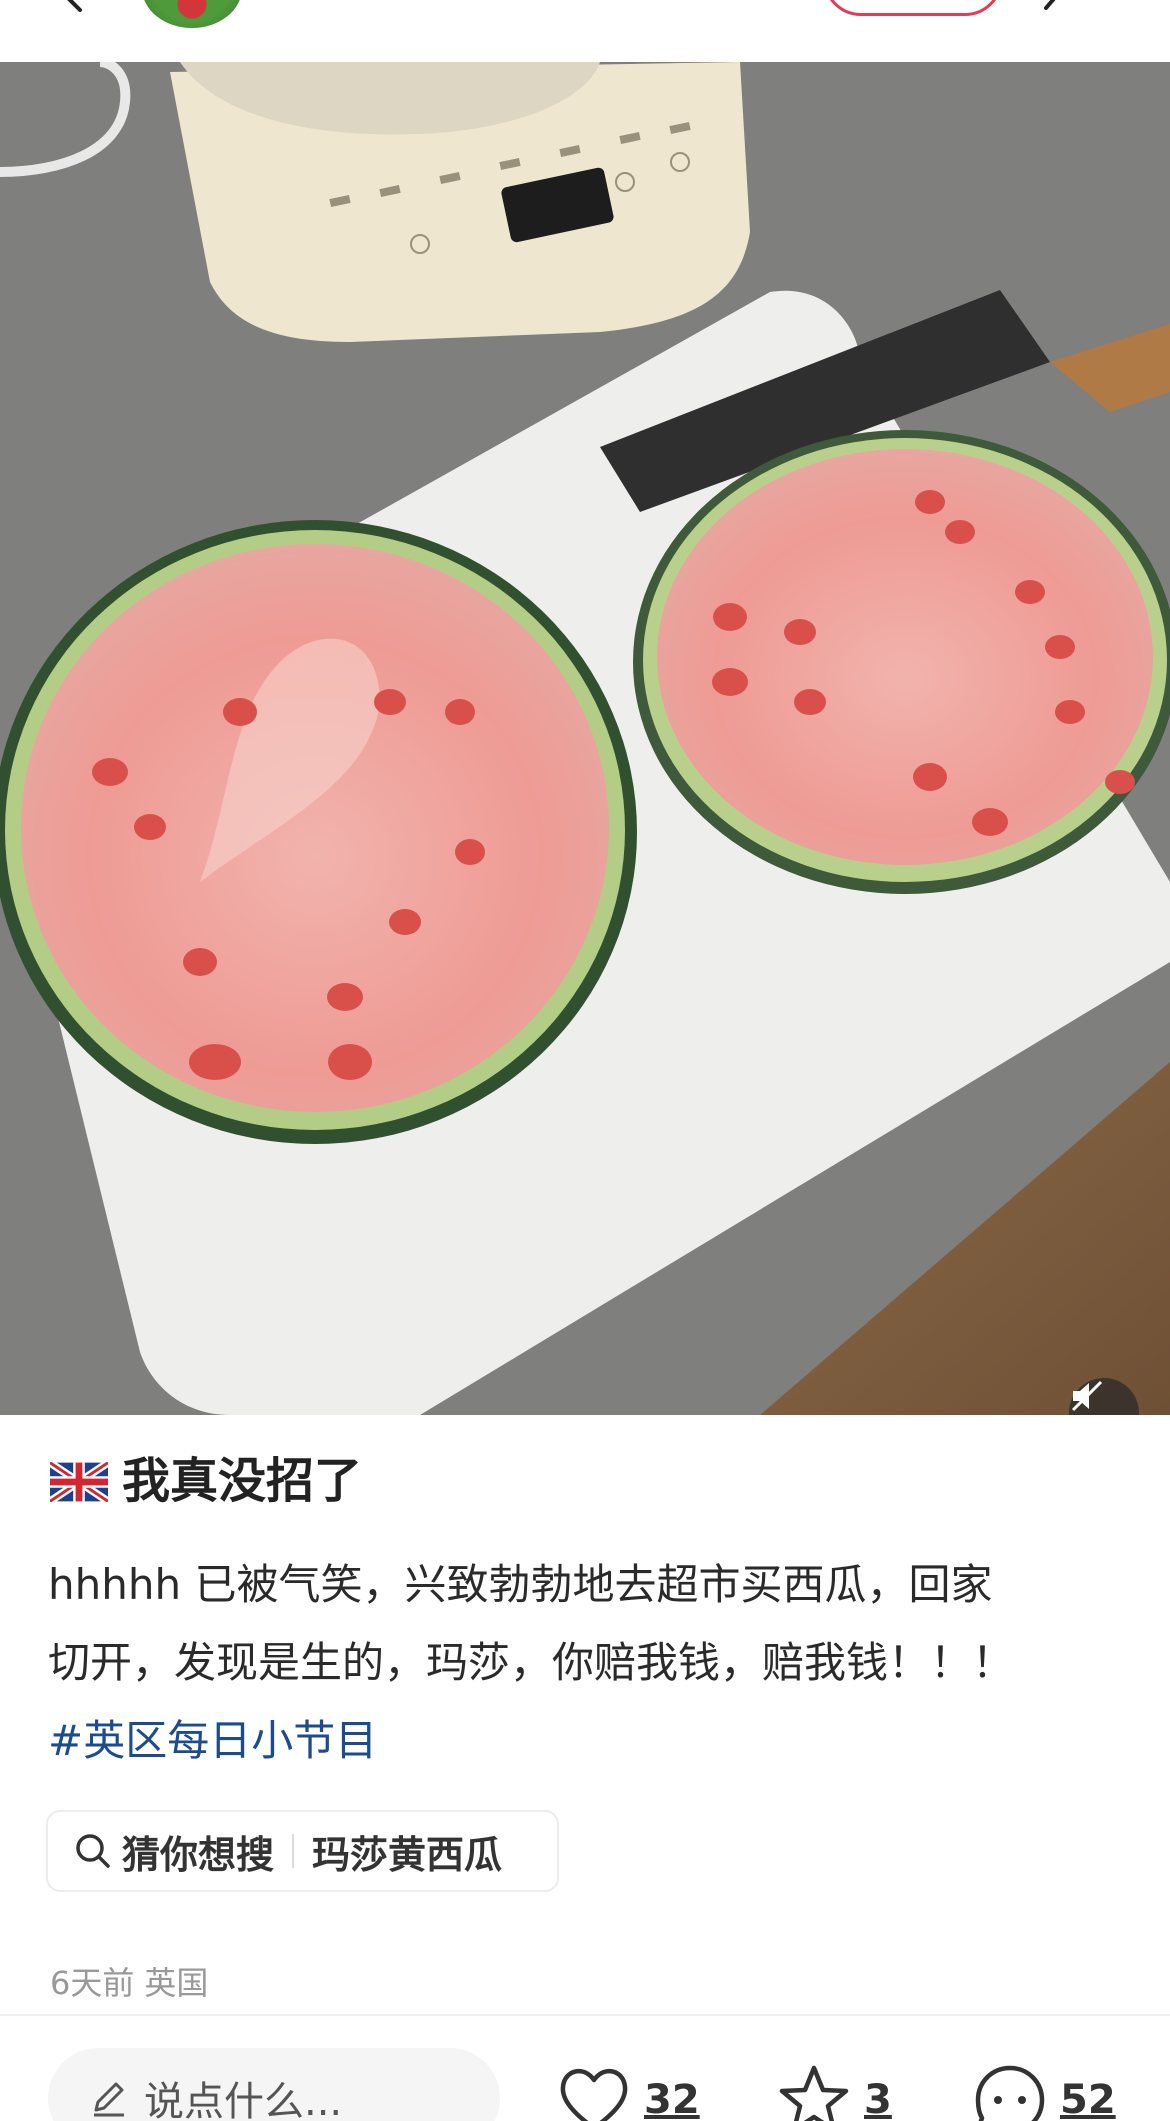  Describe the element at coordinates (192, 14) in the screenshot. I see `avatar` at that location.